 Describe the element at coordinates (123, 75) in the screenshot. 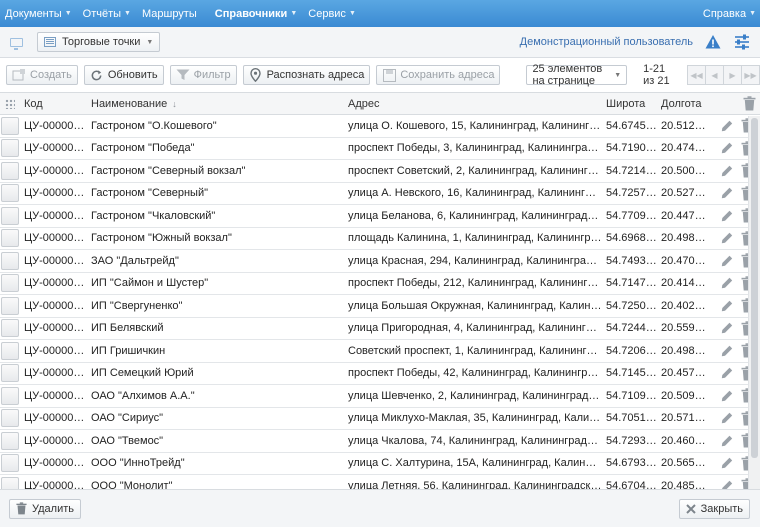

I see `refresh-button: Обновить` at that location.